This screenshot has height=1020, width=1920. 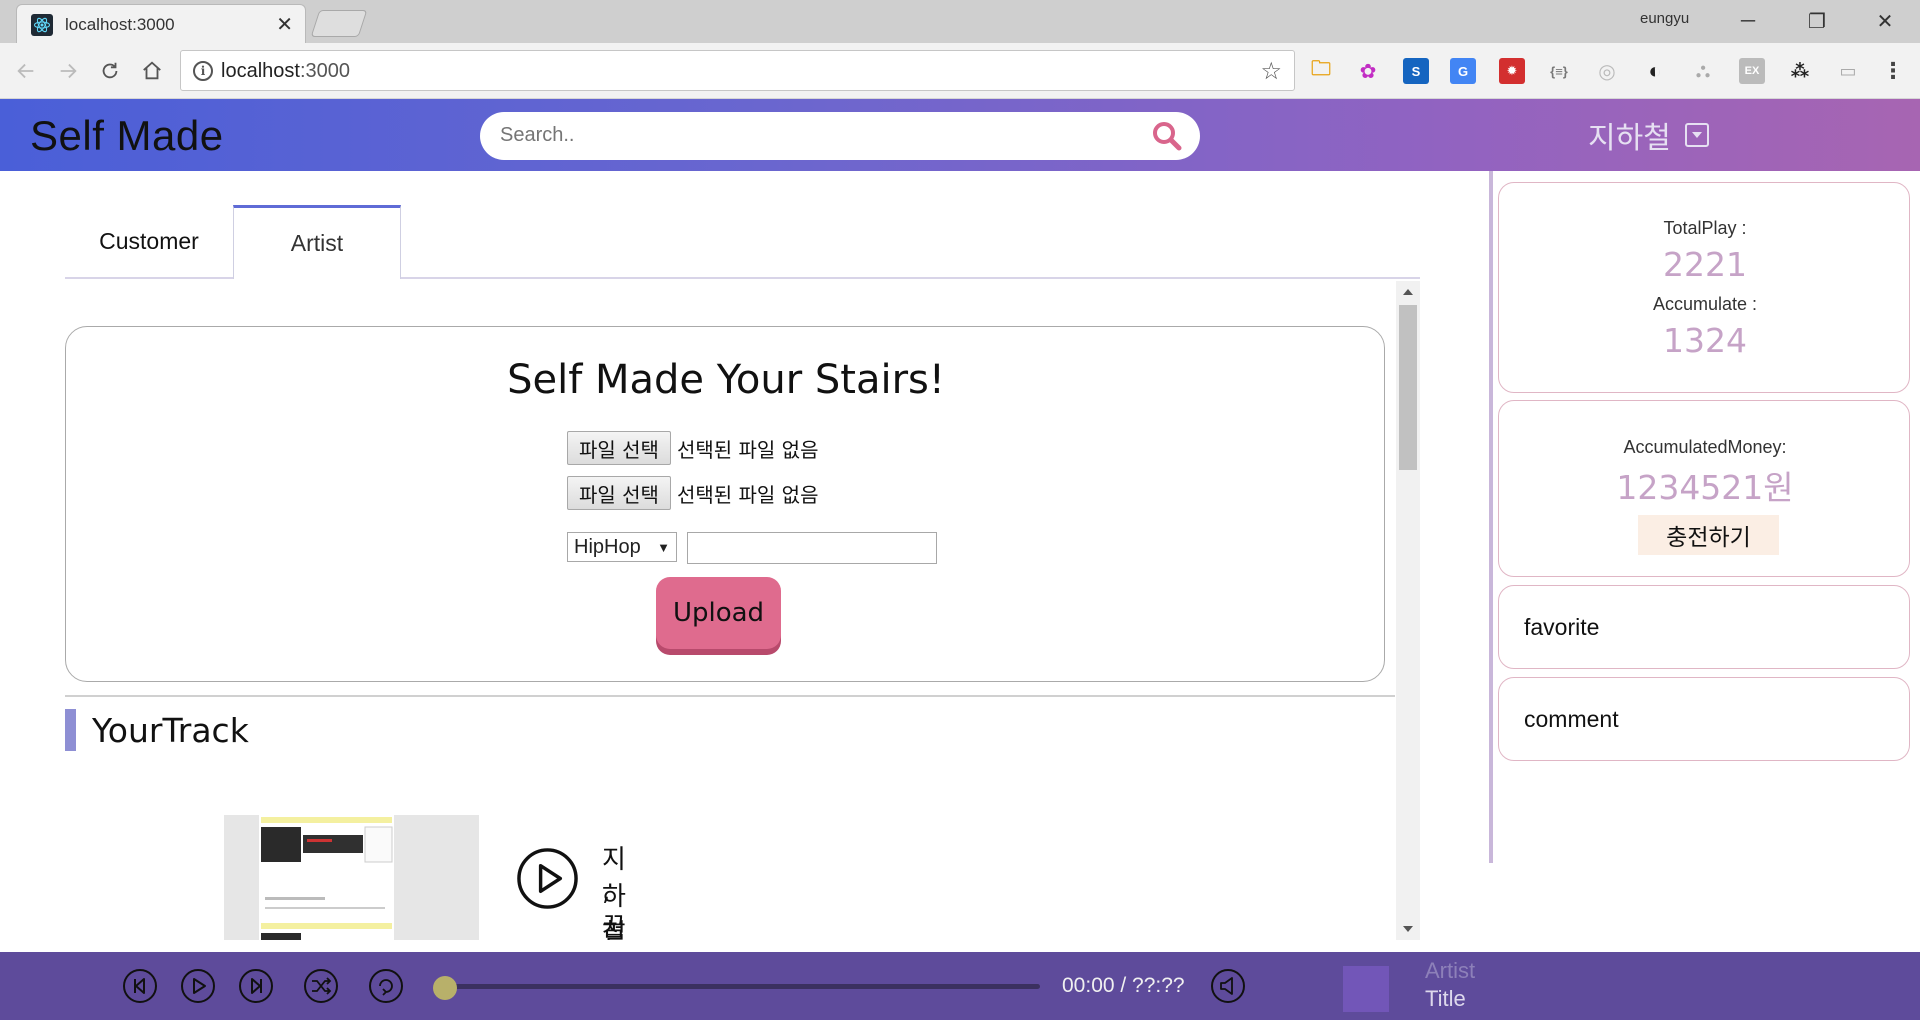 What do you see at coordinates (812, 548) in the screenshot?
I see `track-title-input` at bounding box center [812, 548].